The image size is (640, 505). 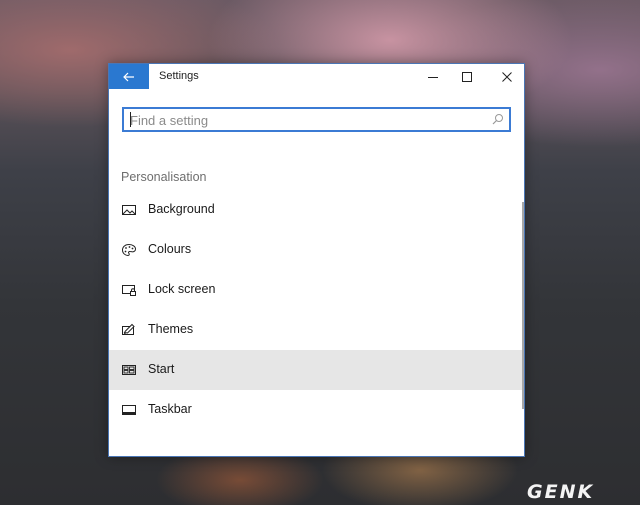 I want to click on settings-item-lock-screen: Lock screen, so click(x=316, y=290).